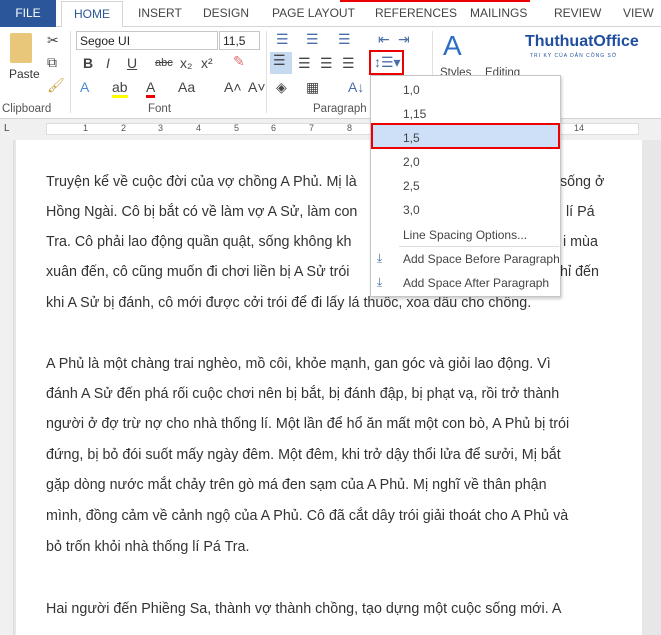  What do you see at coordinates (160, 13) in the screenshot?
I see `tab-insert: INSERT` at bounding box center [160, 13].